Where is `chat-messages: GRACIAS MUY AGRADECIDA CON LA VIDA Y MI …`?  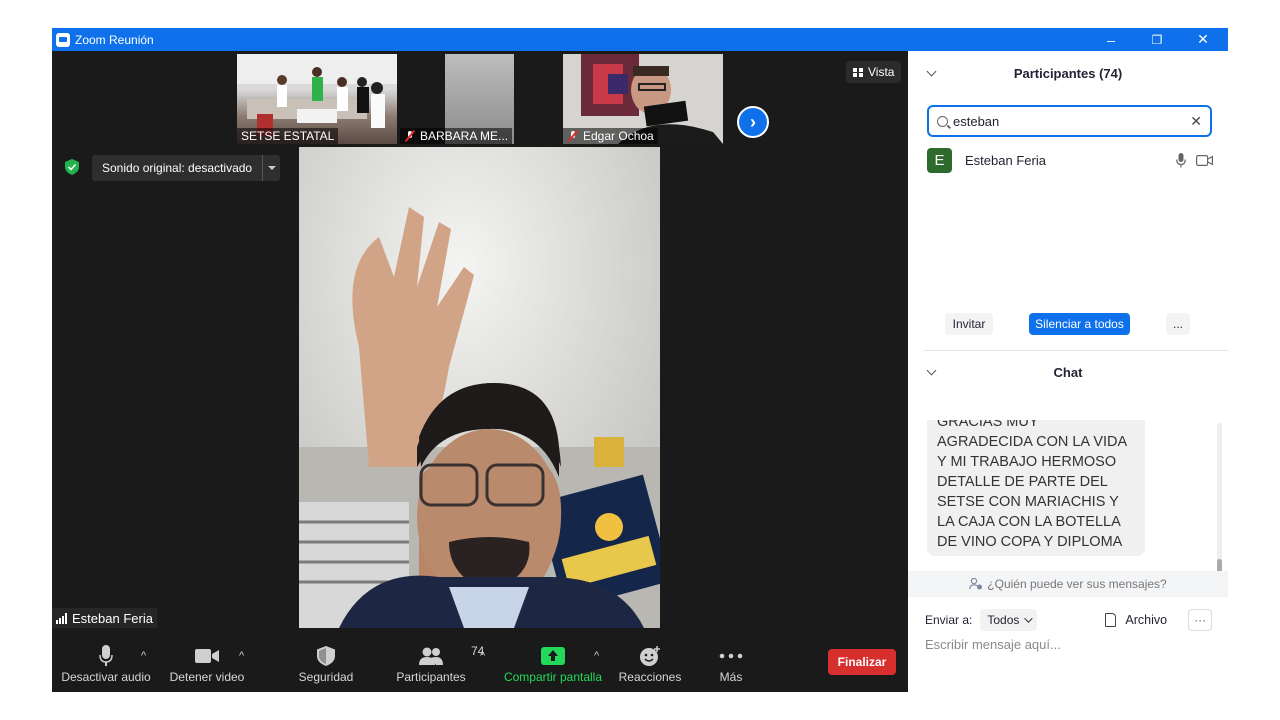 chat-messages: GRACIAS MUY AGRADECIDA CON LA VIDA Y MI … is located at coordinates (1072, 495).